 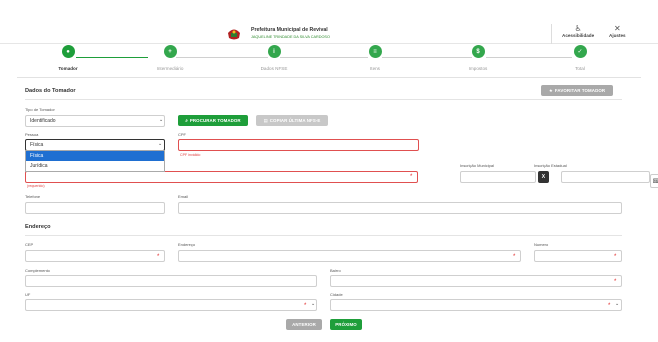 What do you see at coordinates (43, 121) in the screenshot?
I see `tipo-tomador-value: Identificado` at bounding box center [43, 121].